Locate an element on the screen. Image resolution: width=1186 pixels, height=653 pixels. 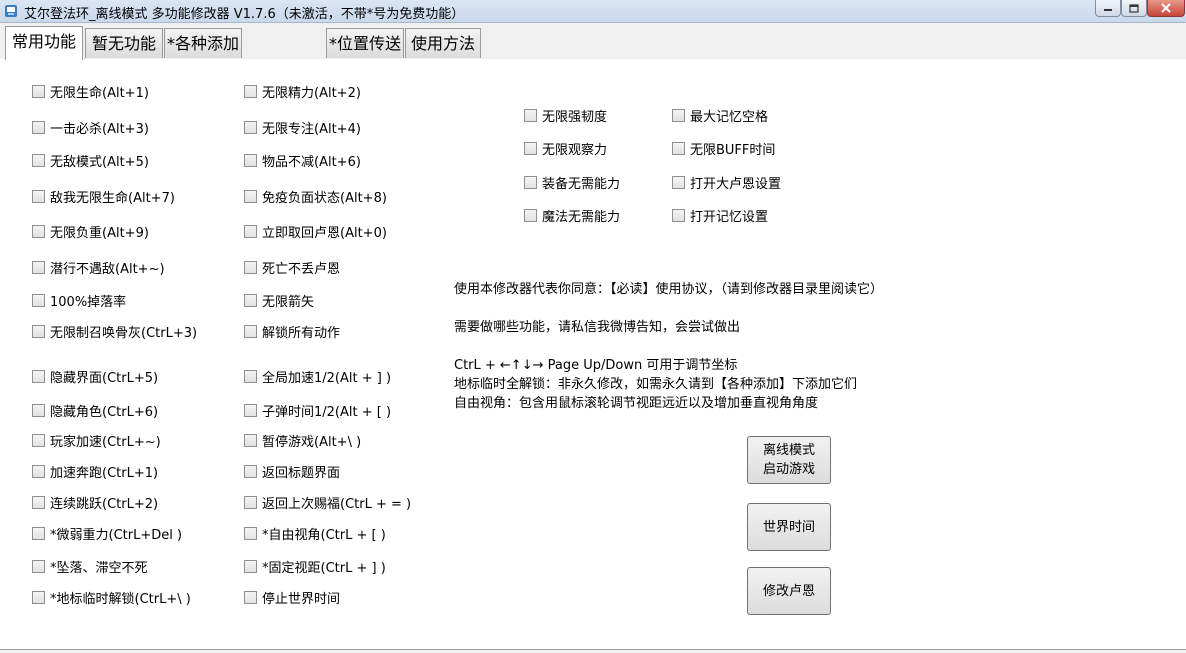
tab-usage: 使用方法 is located at coordinates (443, 43).